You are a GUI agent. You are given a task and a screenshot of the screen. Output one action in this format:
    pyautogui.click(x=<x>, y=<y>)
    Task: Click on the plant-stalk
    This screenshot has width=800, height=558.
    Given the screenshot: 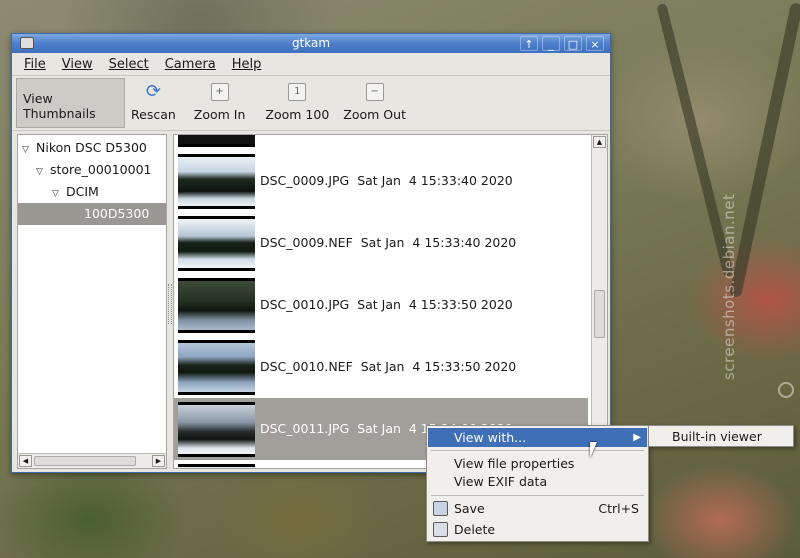 What is the action you would take?
    pyautogui.click(x=764, y=150)
    